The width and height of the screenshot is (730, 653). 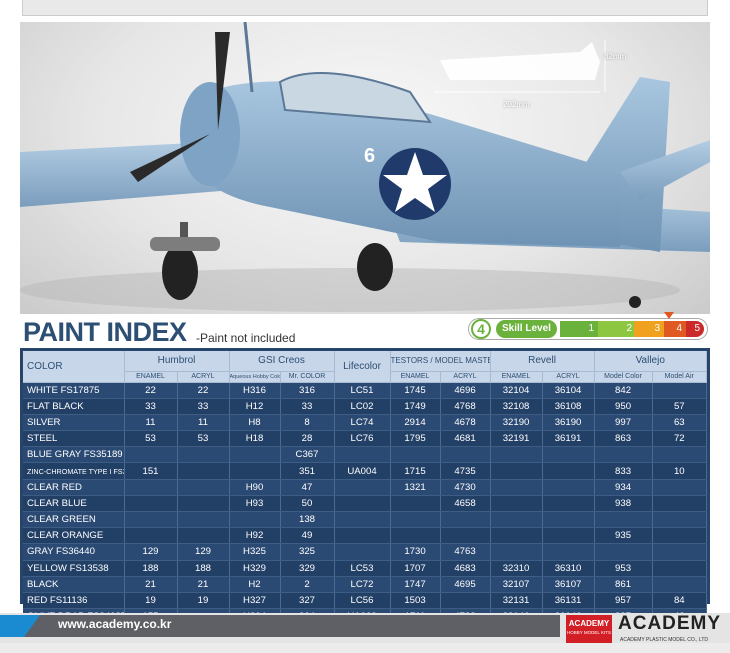 I want to click on tail-wheel, so click(x=635, y=302).